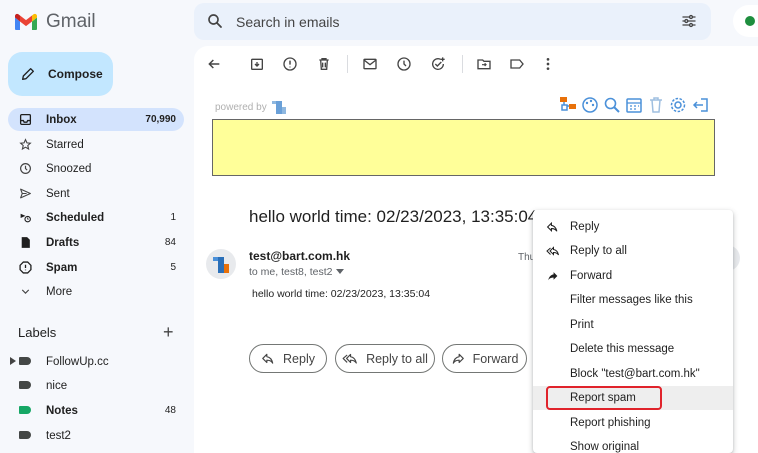 Image resolution: width=758 pixels, height=453 pixels. Describe the element at coordinates (96, 435) in the screenshot. I see `sidebar-label-test2: test2` at that location.